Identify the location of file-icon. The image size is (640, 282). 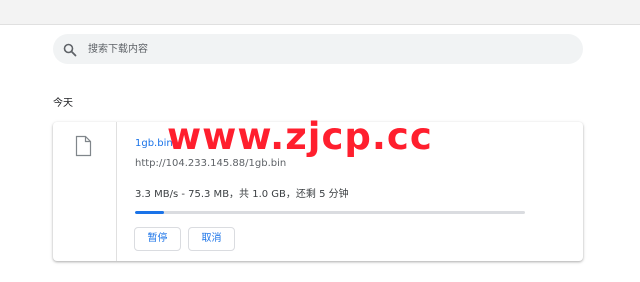
(83, 146).